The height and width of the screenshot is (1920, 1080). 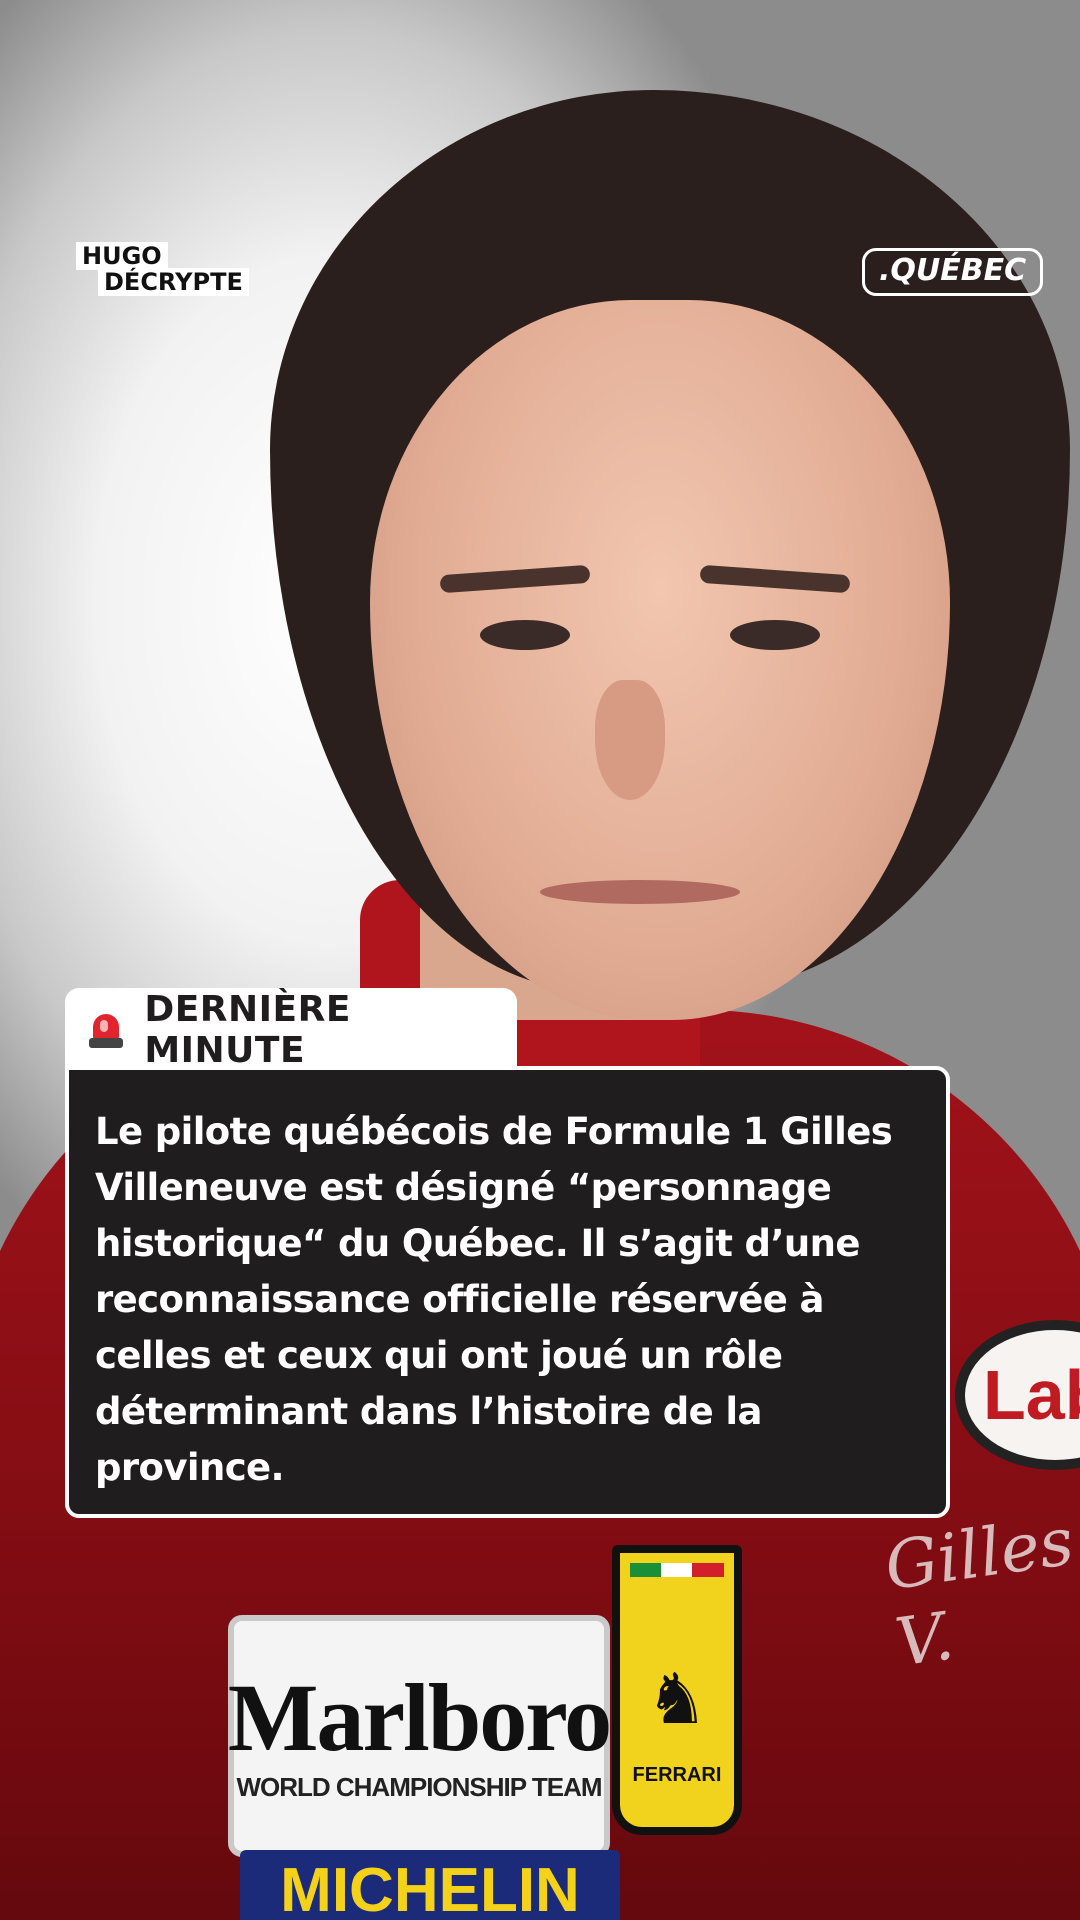 What do you see at coordinates (430, 1887) in the screenshot?
I see `michelin-patch-text: MICHELIN` at bounding box center [430, 1887].